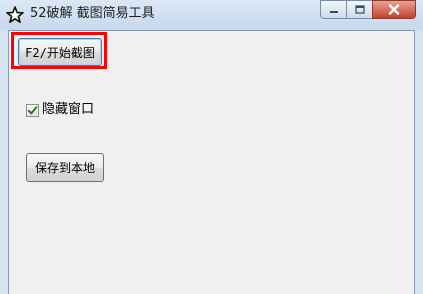  I want to click on window-title: 52破解 截图简易工具, so click(92, 13).